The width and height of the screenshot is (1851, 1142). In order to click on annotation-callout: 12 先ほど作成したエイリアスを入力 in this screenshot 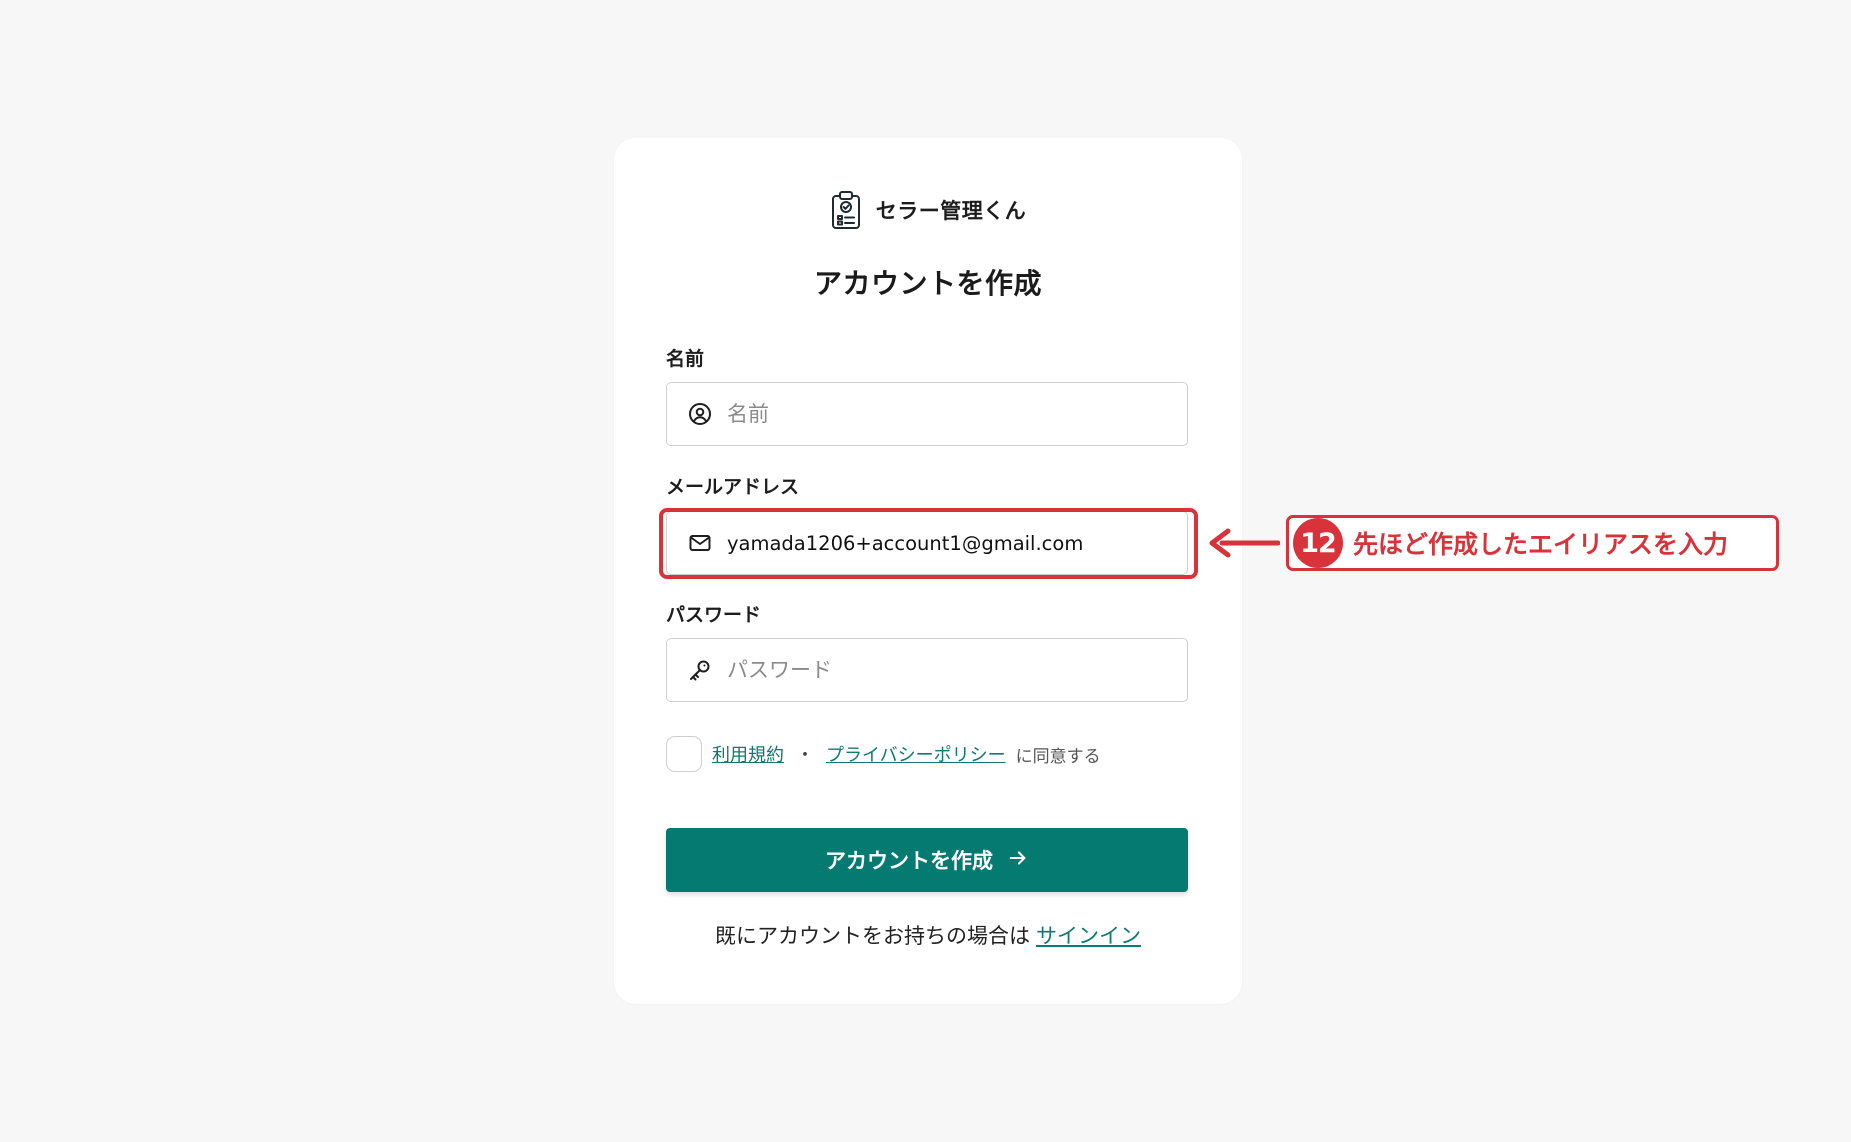, I will do `click(1532, 543)`.